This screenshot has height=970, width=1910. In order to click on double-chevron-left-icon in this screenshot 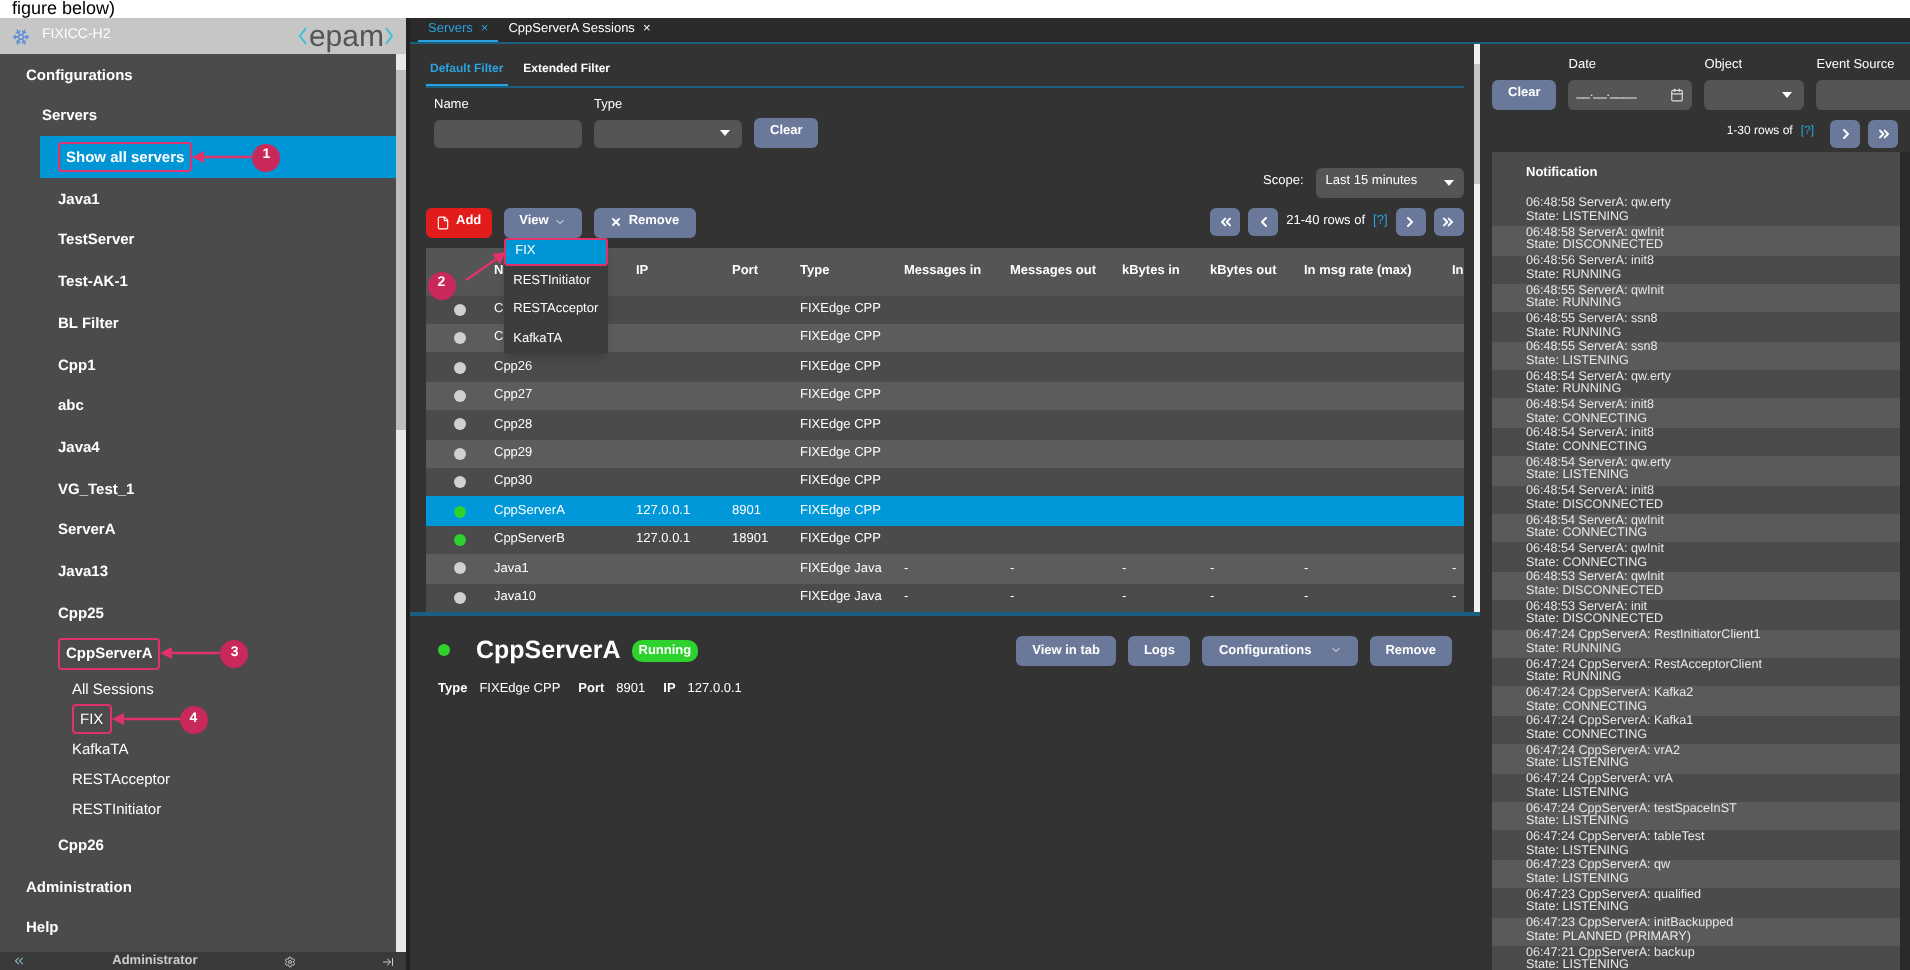, I will do `click(1225, 222)`.